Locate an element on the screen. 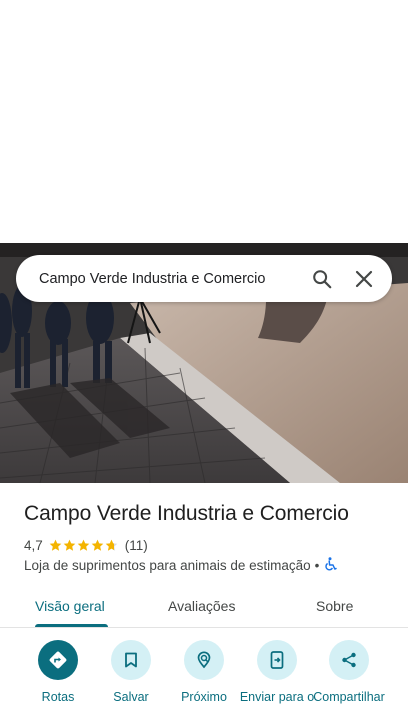  rating-value: 4,7 is located at coordinates (33, 545).